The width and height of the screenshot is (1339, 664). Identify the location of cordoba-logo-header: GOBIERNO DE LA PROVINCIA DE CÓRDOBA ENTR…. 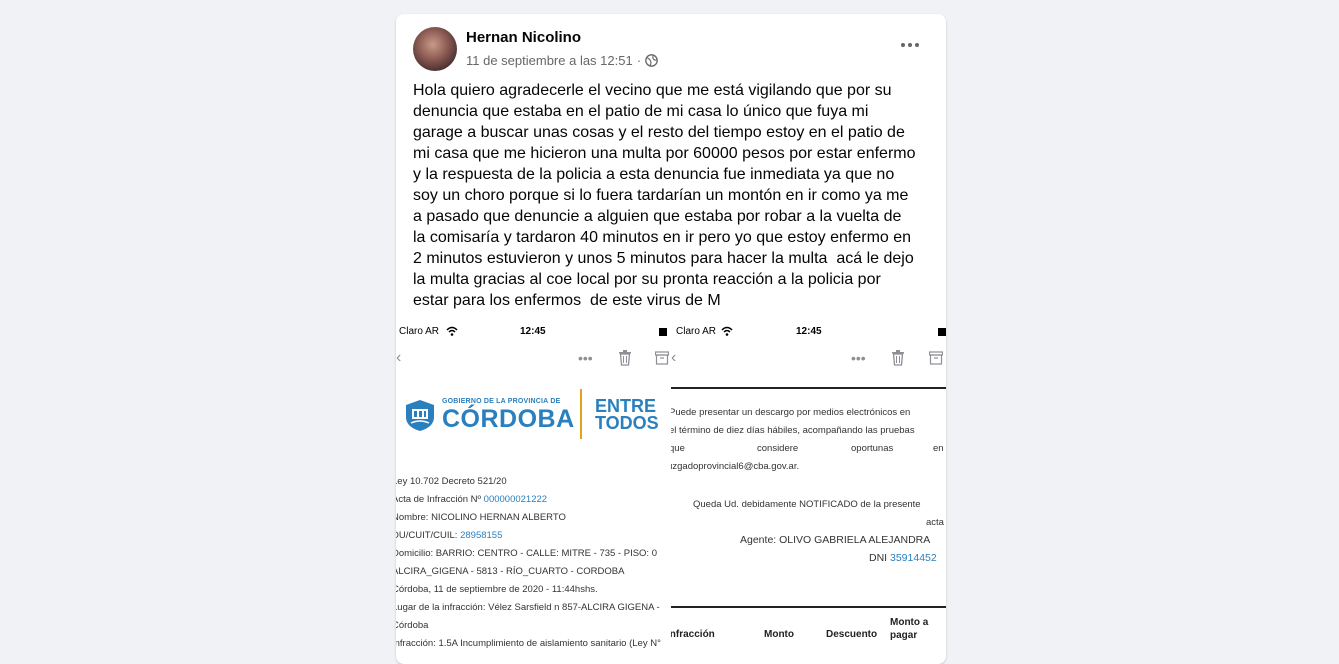
(533, 415).